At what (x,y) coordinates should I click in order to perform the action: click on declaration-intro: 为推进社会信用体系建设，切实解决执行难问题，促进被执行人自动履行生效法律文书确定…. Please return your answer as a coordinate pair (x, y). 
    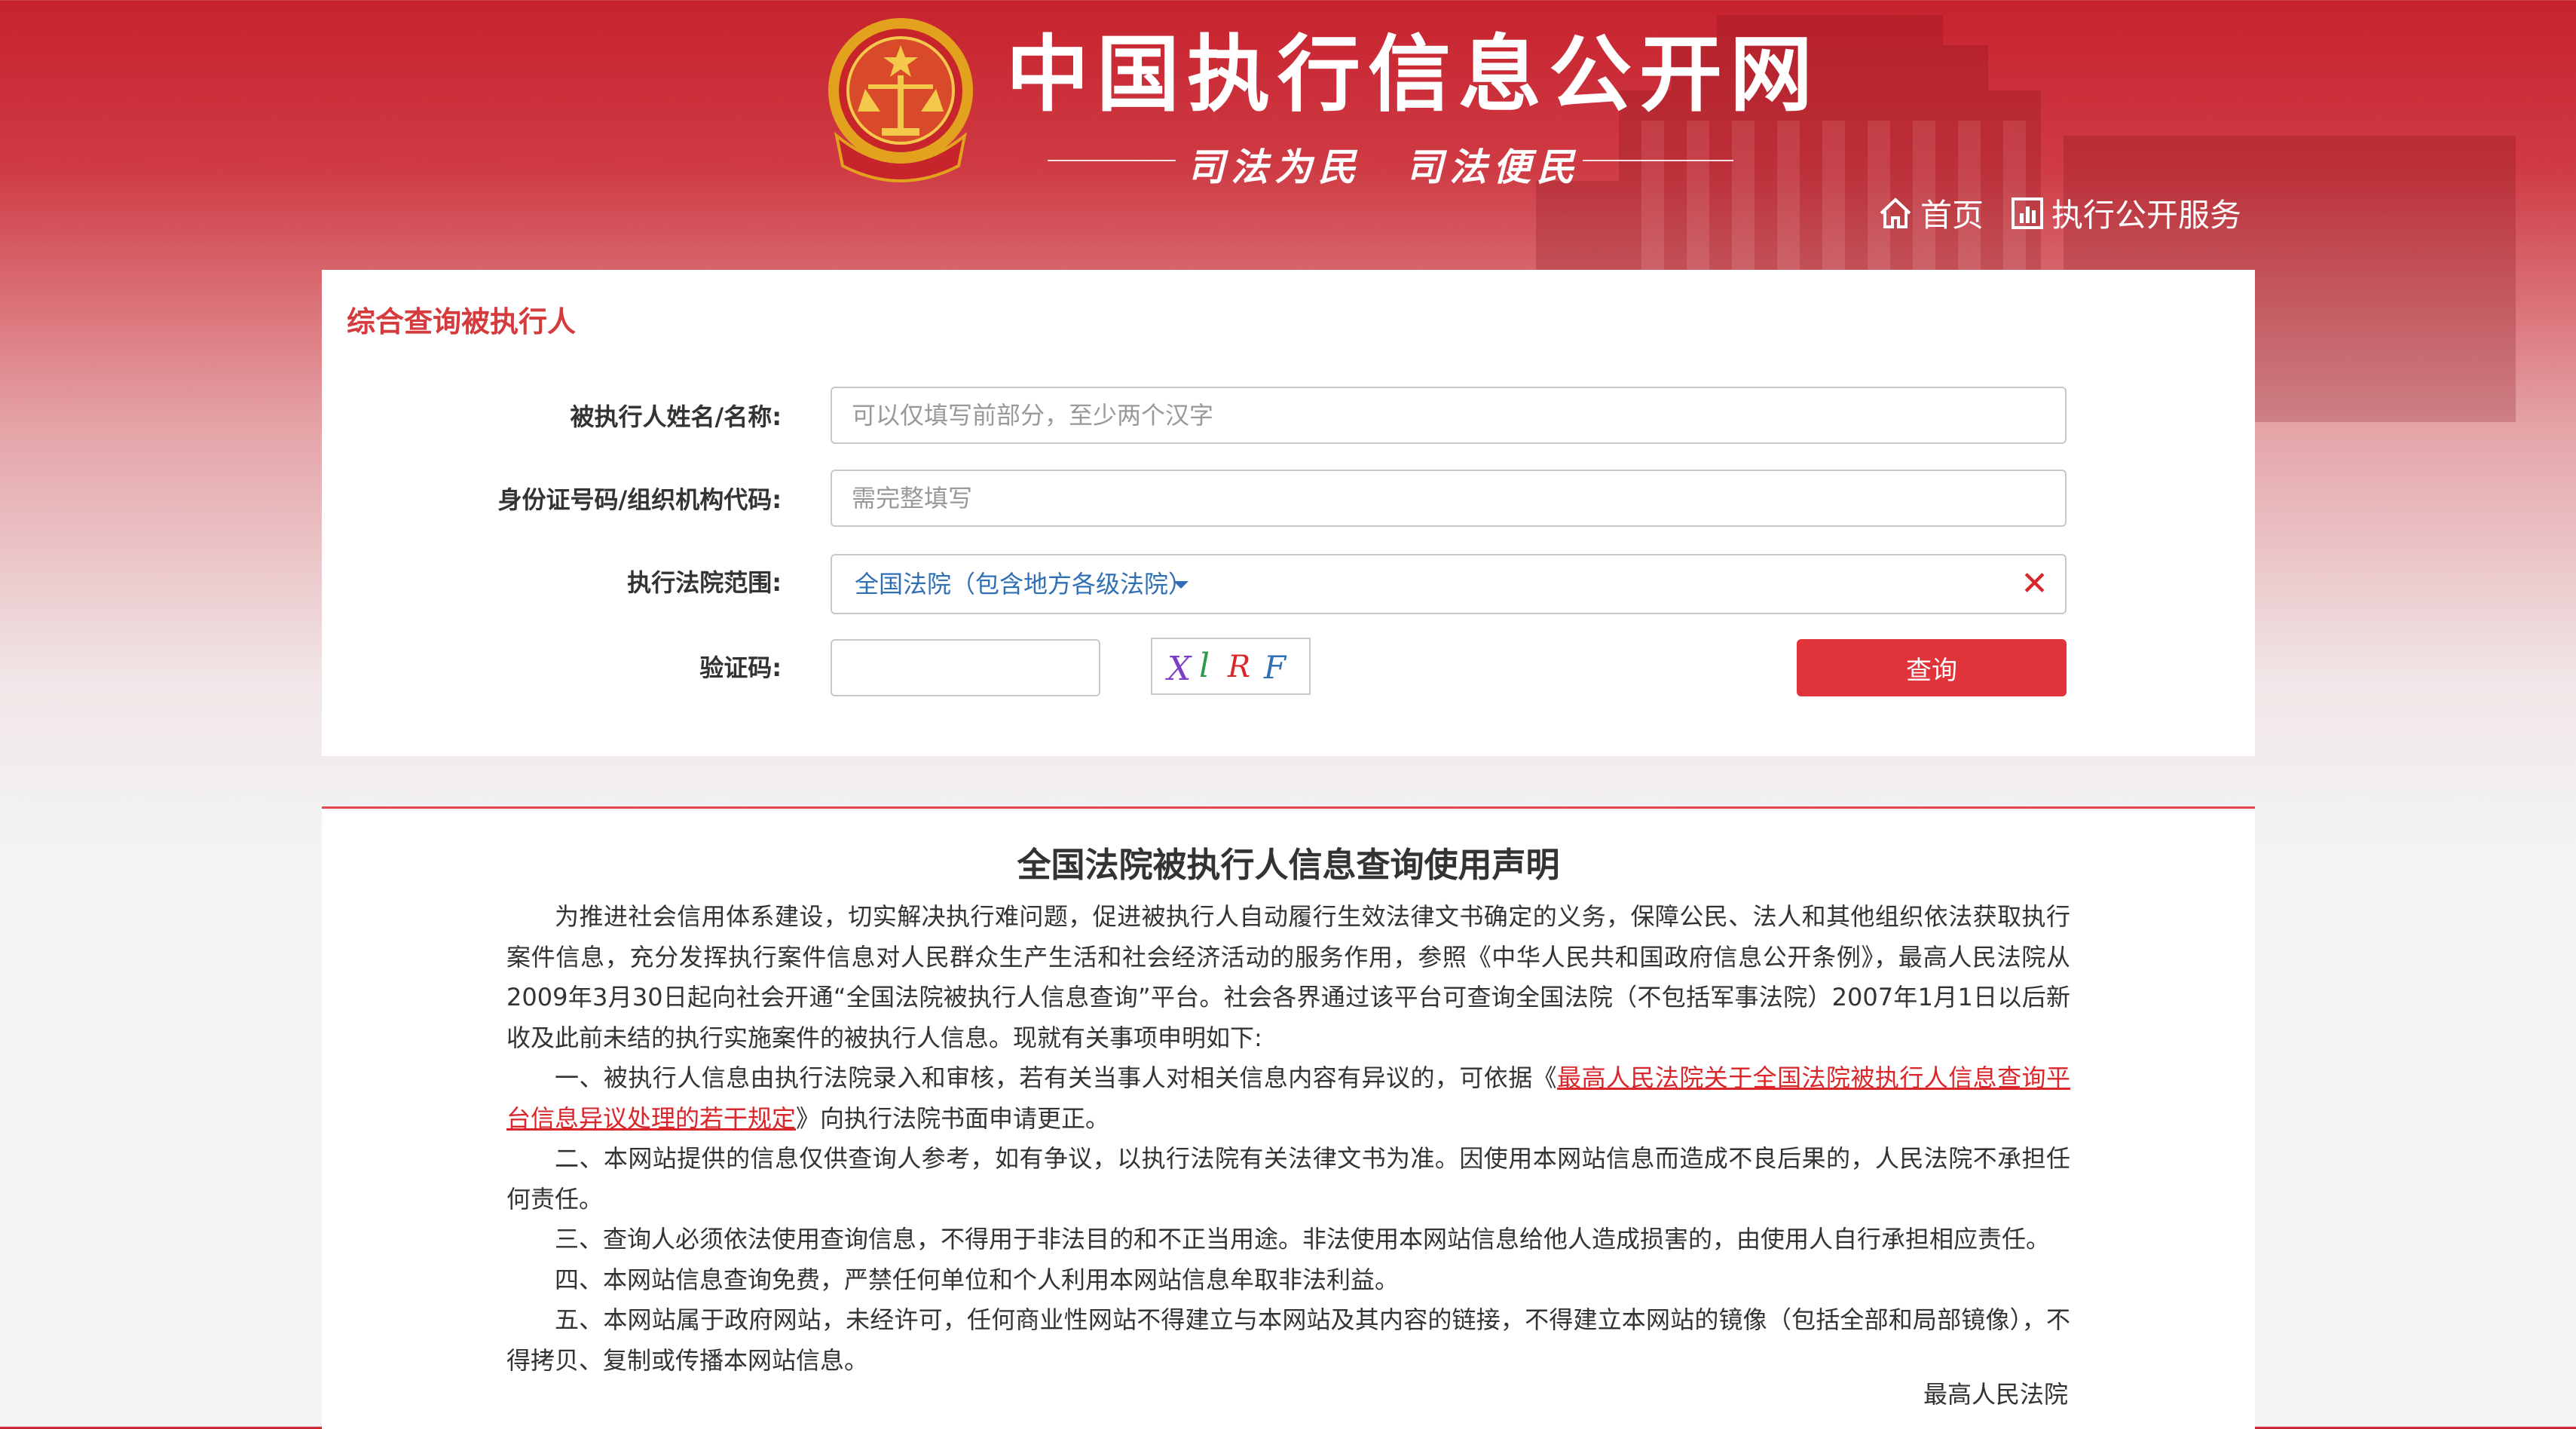
    Looking at the image, I should click on (1288, 977).